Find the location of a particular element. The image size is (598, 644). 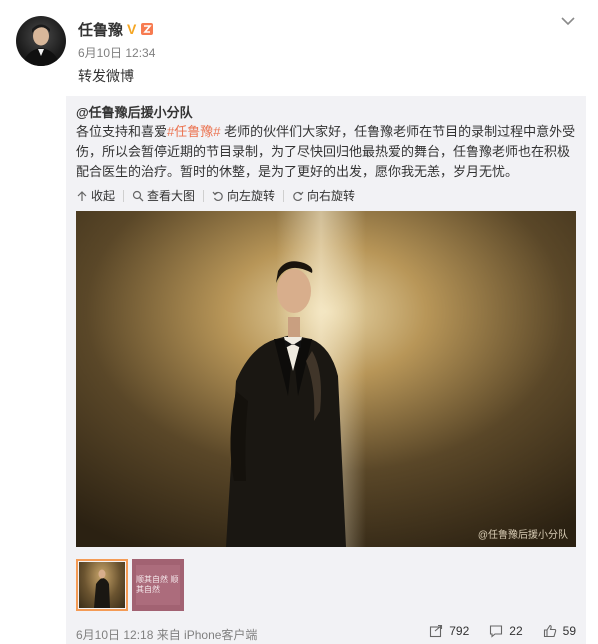

thumbnail-strip: 顺其自然 顺其自然 is located at coordinates (130, 585).